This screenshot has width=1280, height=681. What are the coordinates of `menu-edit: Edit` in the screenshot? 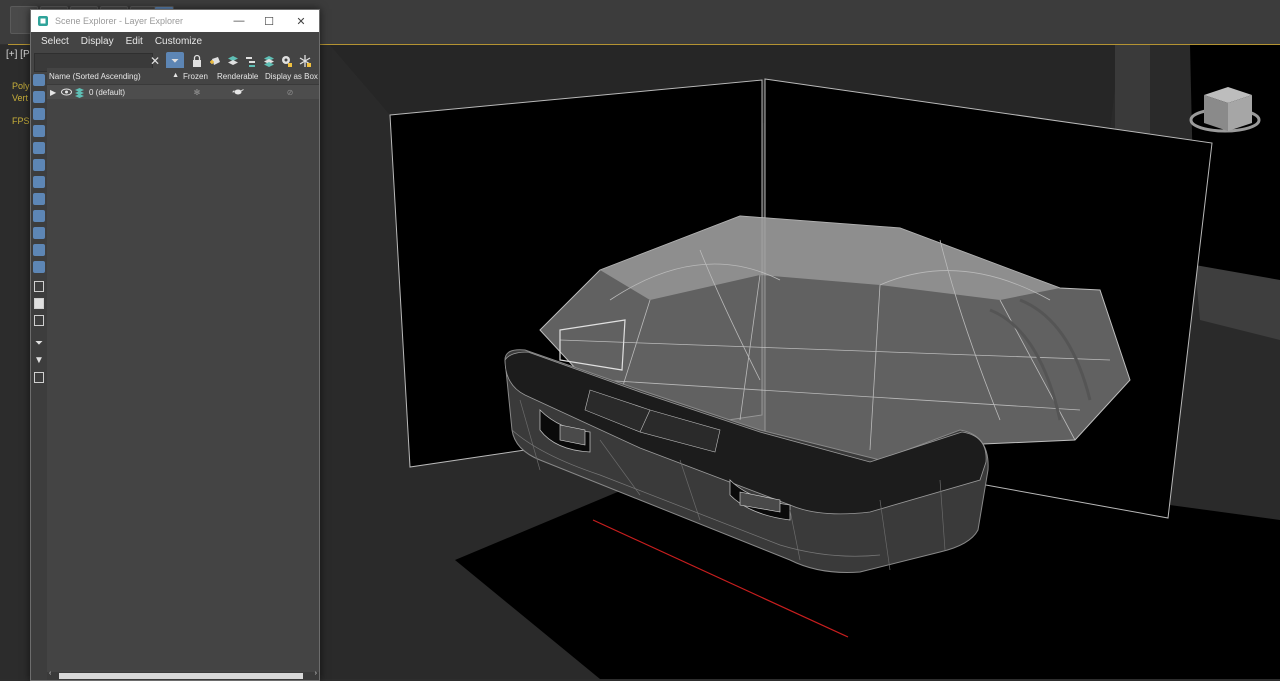 It's located at (134, 41).